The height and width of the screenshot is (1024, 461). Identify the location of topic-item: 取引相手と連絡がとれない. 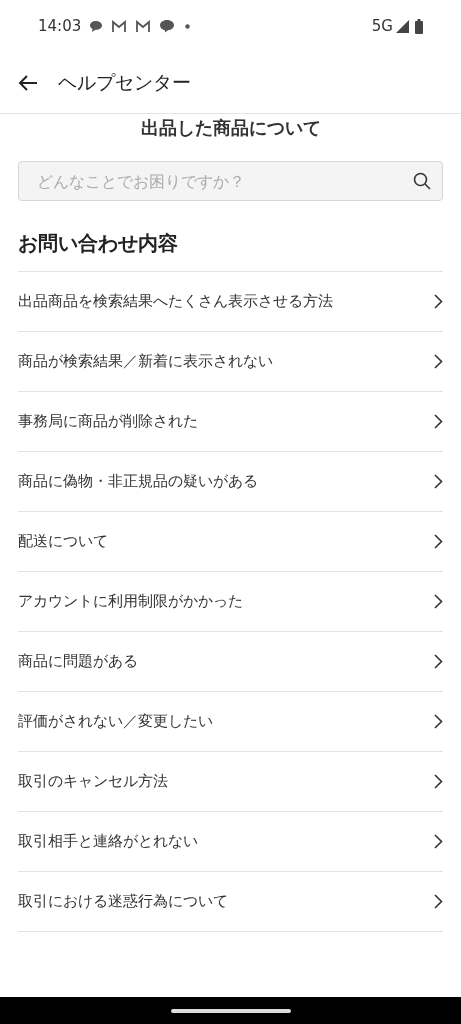
(230, 842).